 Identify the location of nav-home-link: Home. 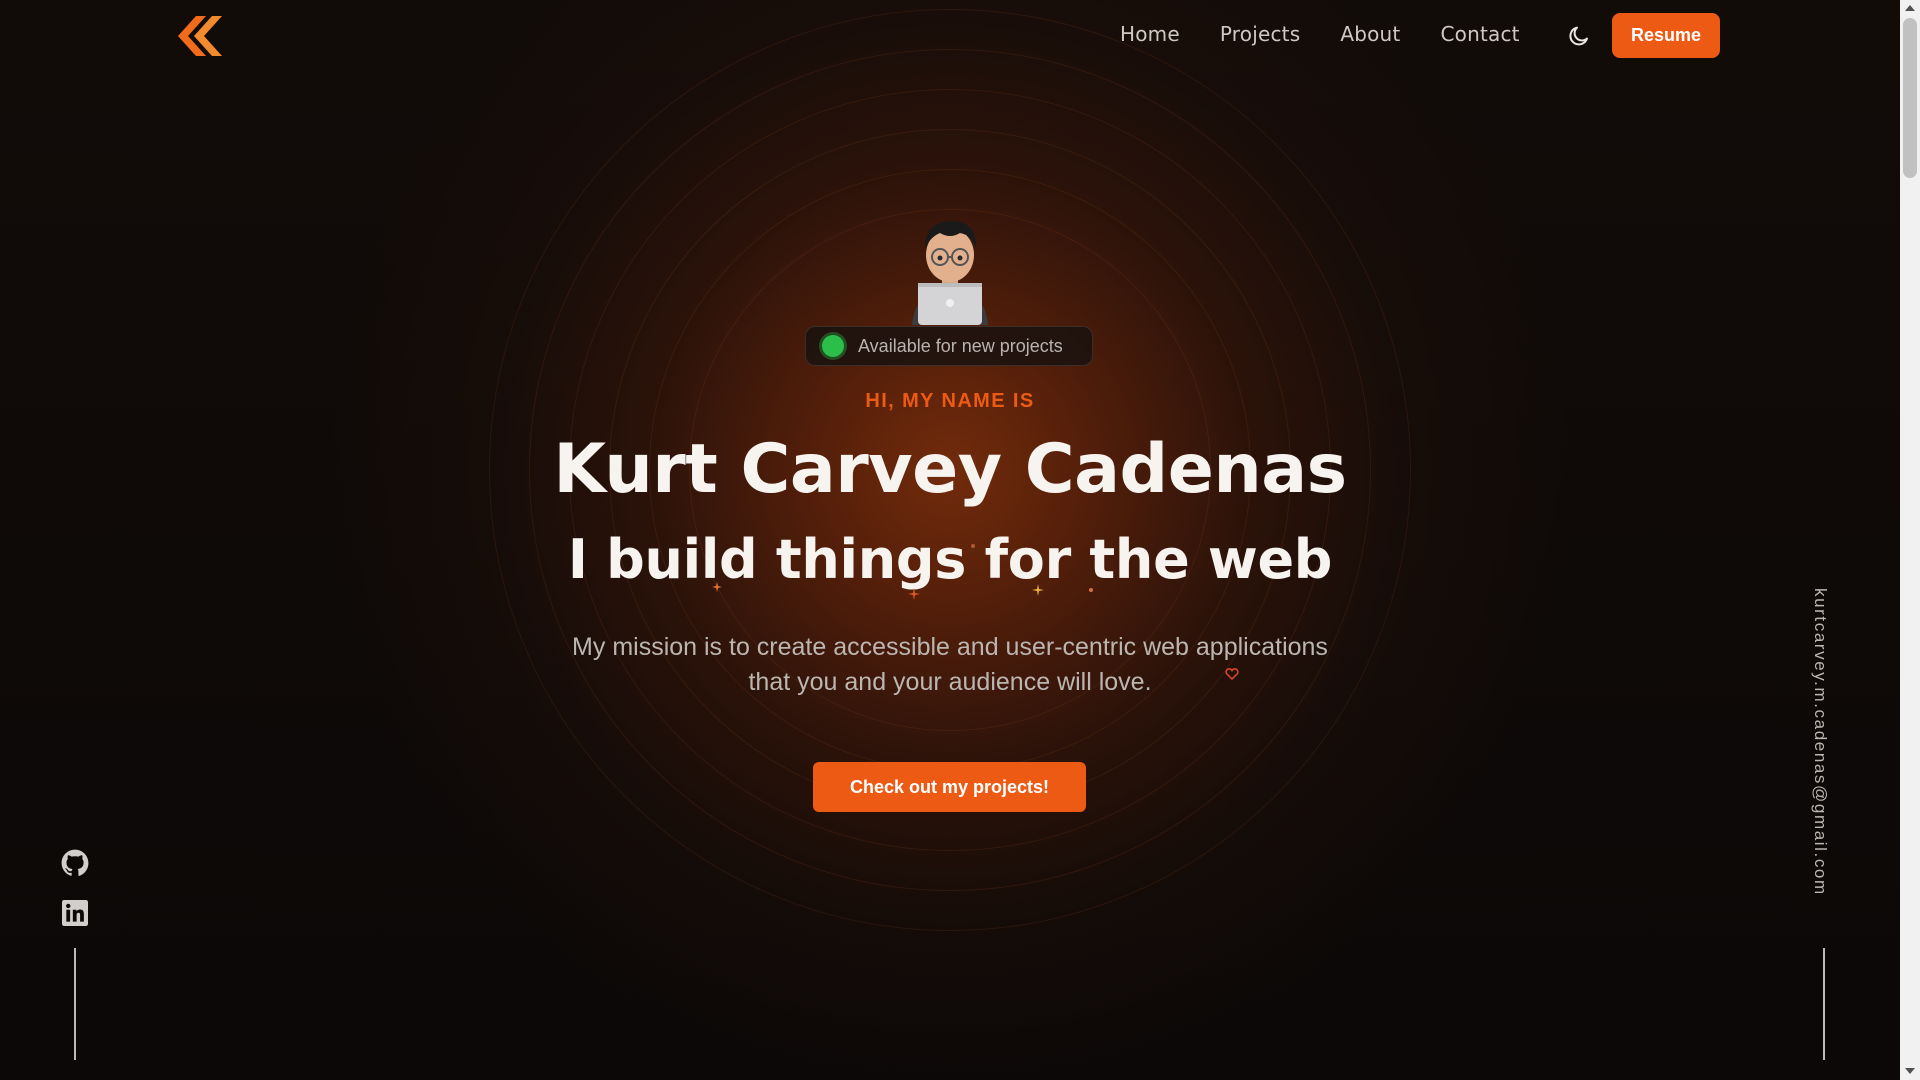
(1150, 34).